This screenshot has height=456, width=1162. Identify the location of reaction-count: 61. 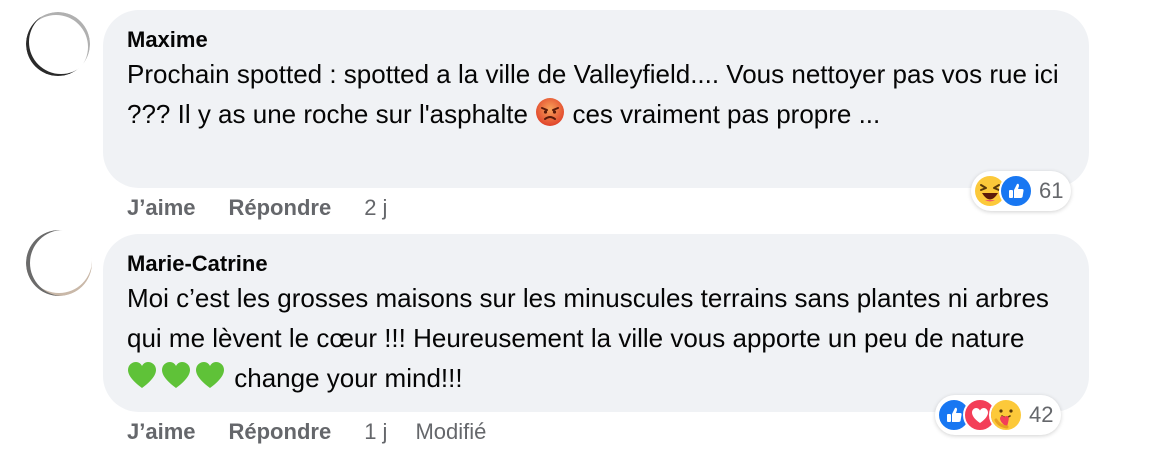
(1051, 190).